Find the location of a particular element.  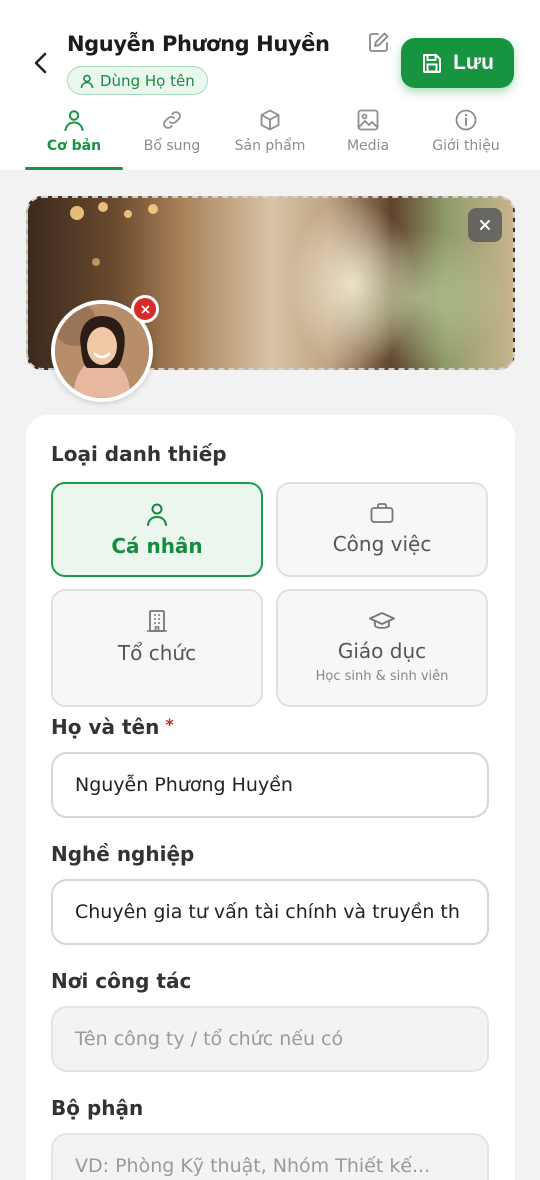

type-option-education: Giáo dục Học sinh & sinh viên is located at coordinates (382, 648).